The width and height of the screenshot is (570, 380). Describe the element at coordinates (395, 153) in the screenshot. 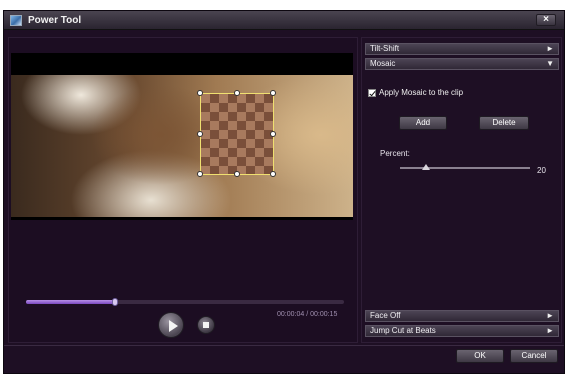

I see `percent-label: Percent:` at that location.